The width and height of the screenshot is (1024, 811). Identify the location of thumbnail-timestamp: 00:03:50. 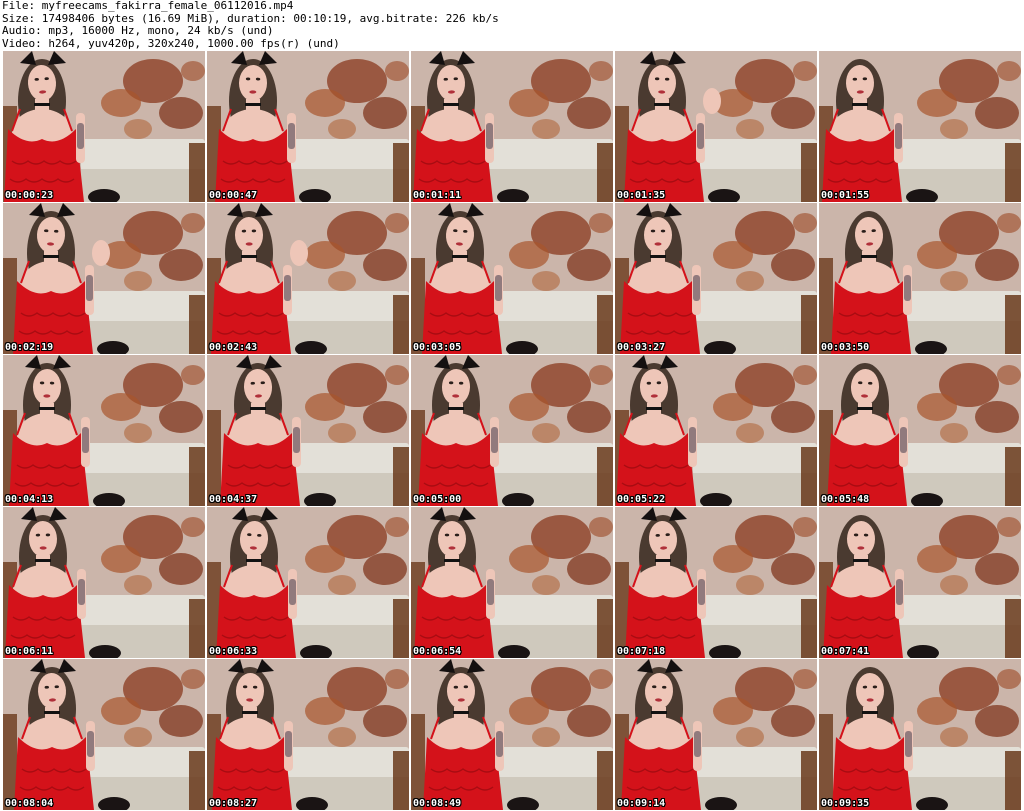
(845, 347).